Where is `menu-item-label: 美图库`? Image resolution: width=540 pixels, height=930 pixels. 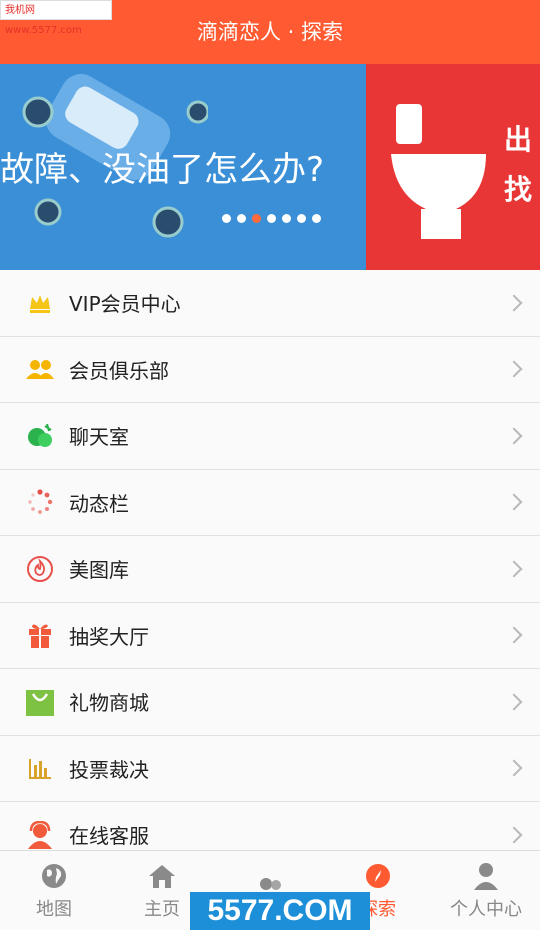 menu-item-label: 美图库 is located at coordinates (99, 570).